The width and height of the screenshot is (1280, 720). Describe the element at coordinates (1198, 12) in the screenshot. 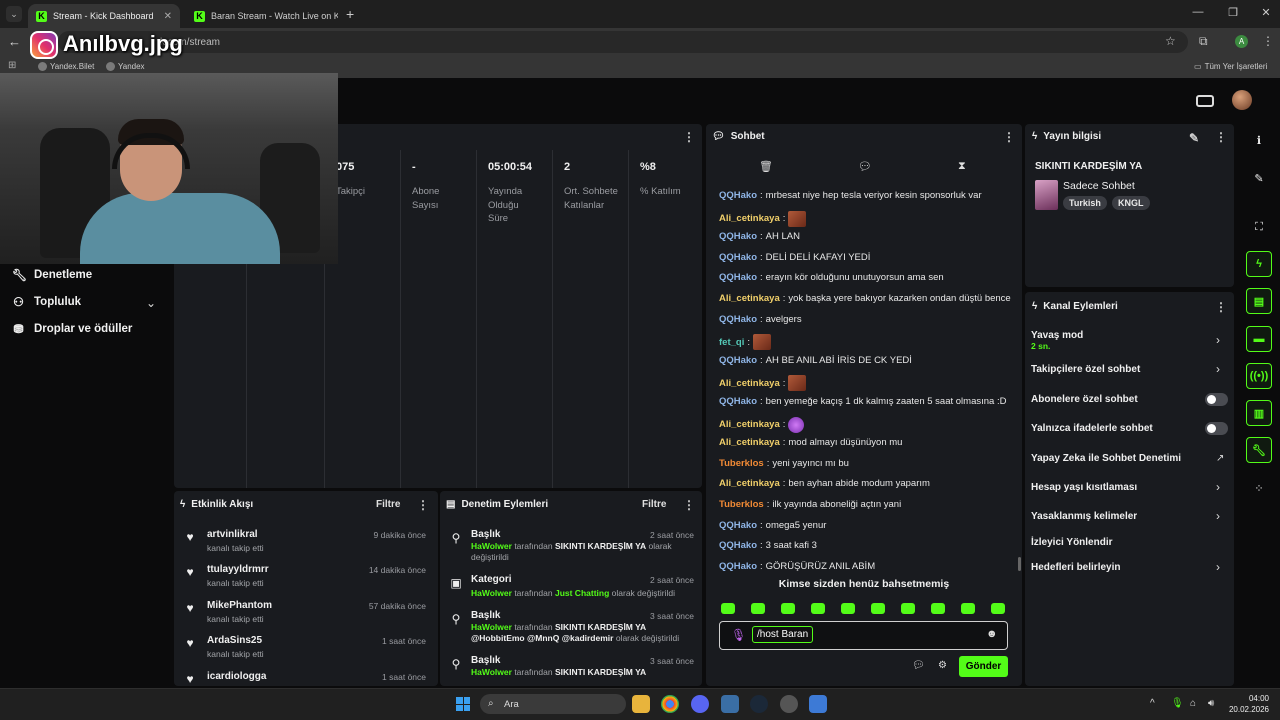

I see `minimize-icon: —` at that location.